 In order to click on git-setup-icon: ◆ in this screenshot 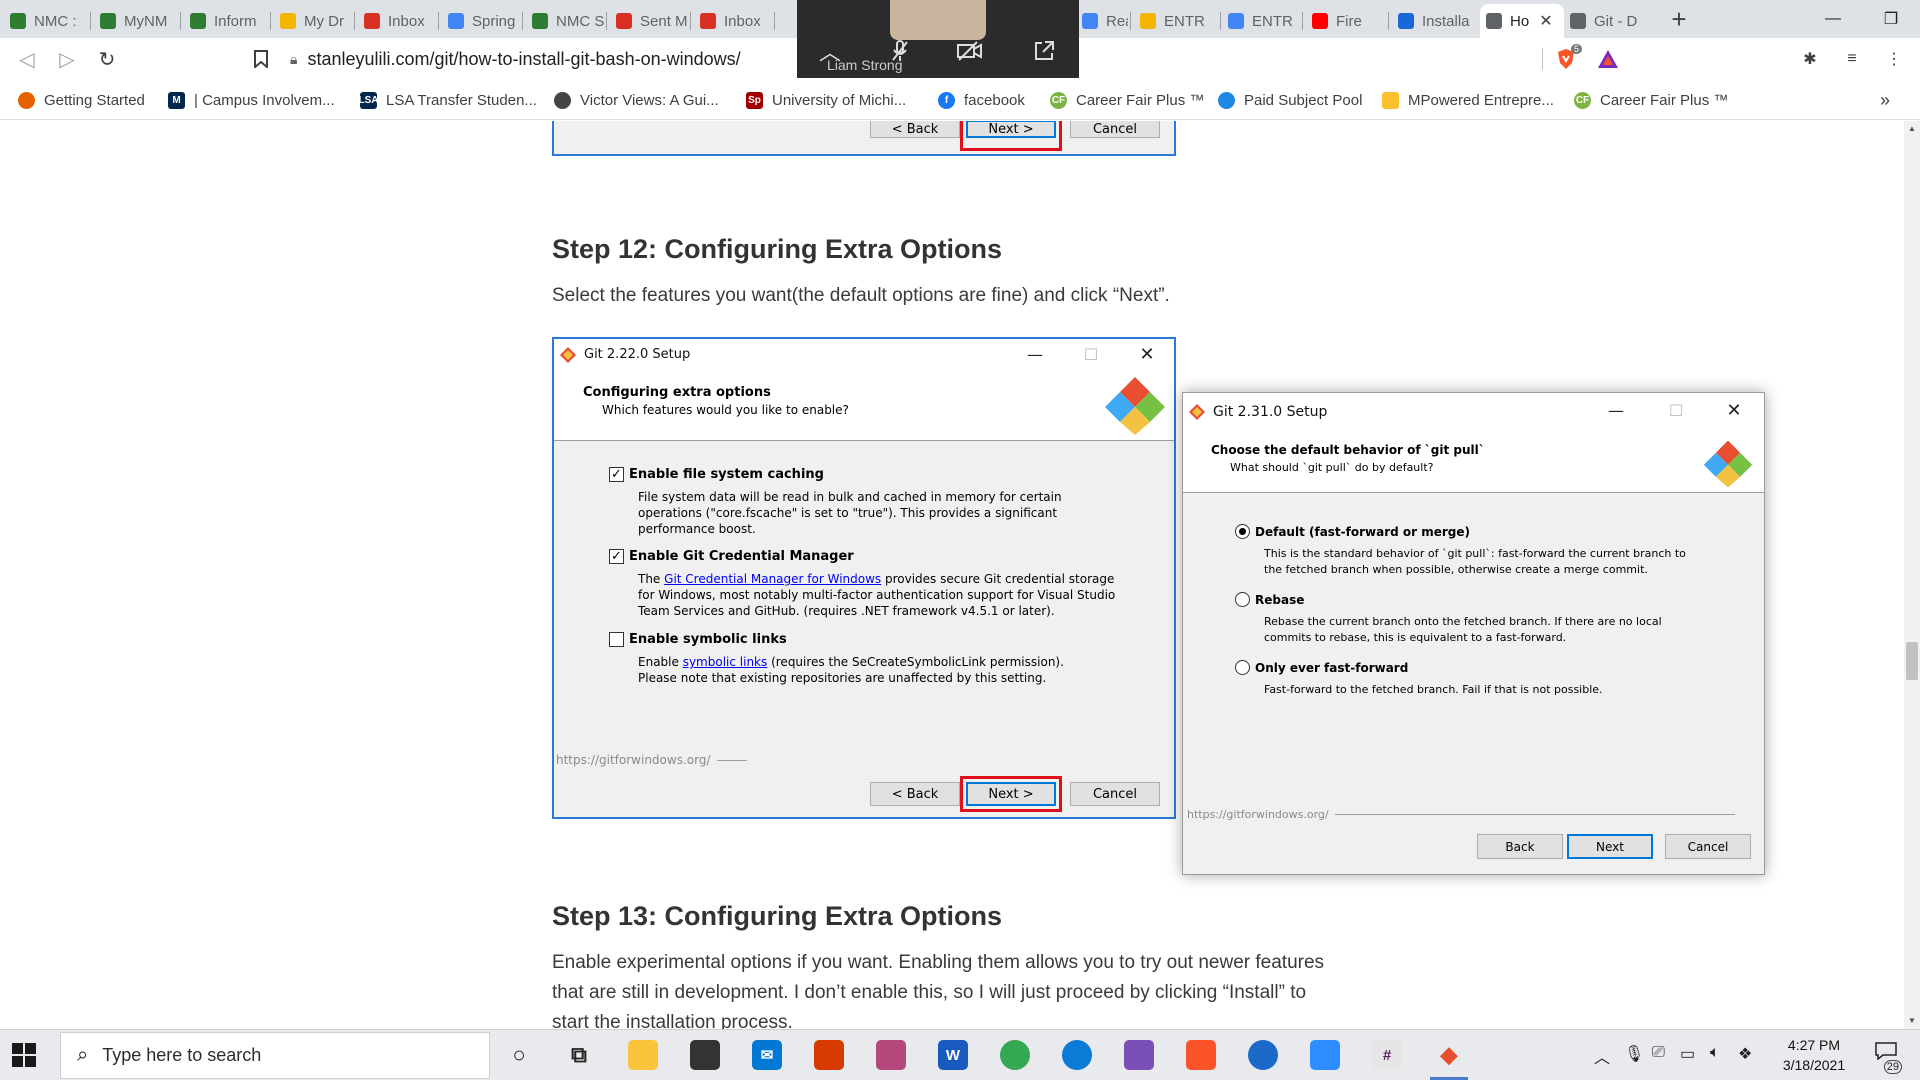, I will do `click(1449, 1058)`.